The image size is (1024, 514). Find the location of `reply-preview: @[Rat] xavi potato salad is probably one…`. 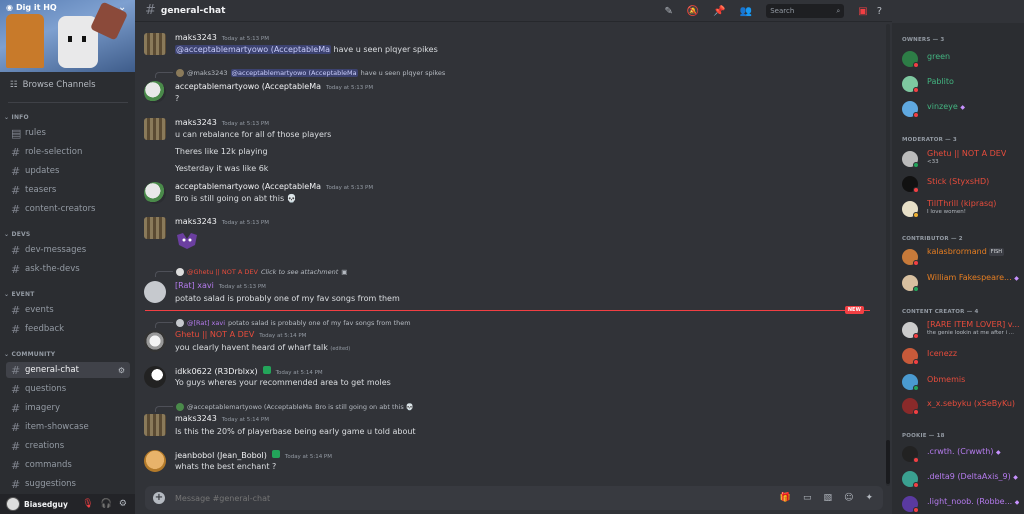

reply-preview: @[Rat] xavi potato salad is probably one… is located at coordinates (283, 322).